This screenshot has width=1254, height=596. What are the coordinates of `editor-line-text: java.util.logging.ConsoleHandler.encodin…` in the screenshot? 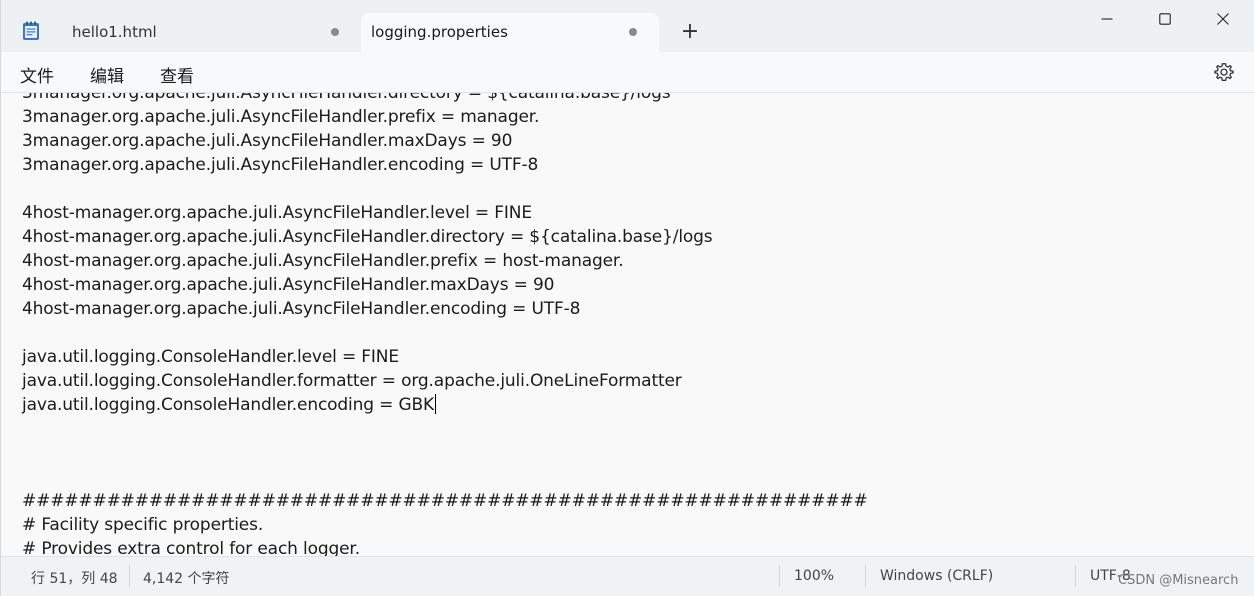 It's located at (228, 405).